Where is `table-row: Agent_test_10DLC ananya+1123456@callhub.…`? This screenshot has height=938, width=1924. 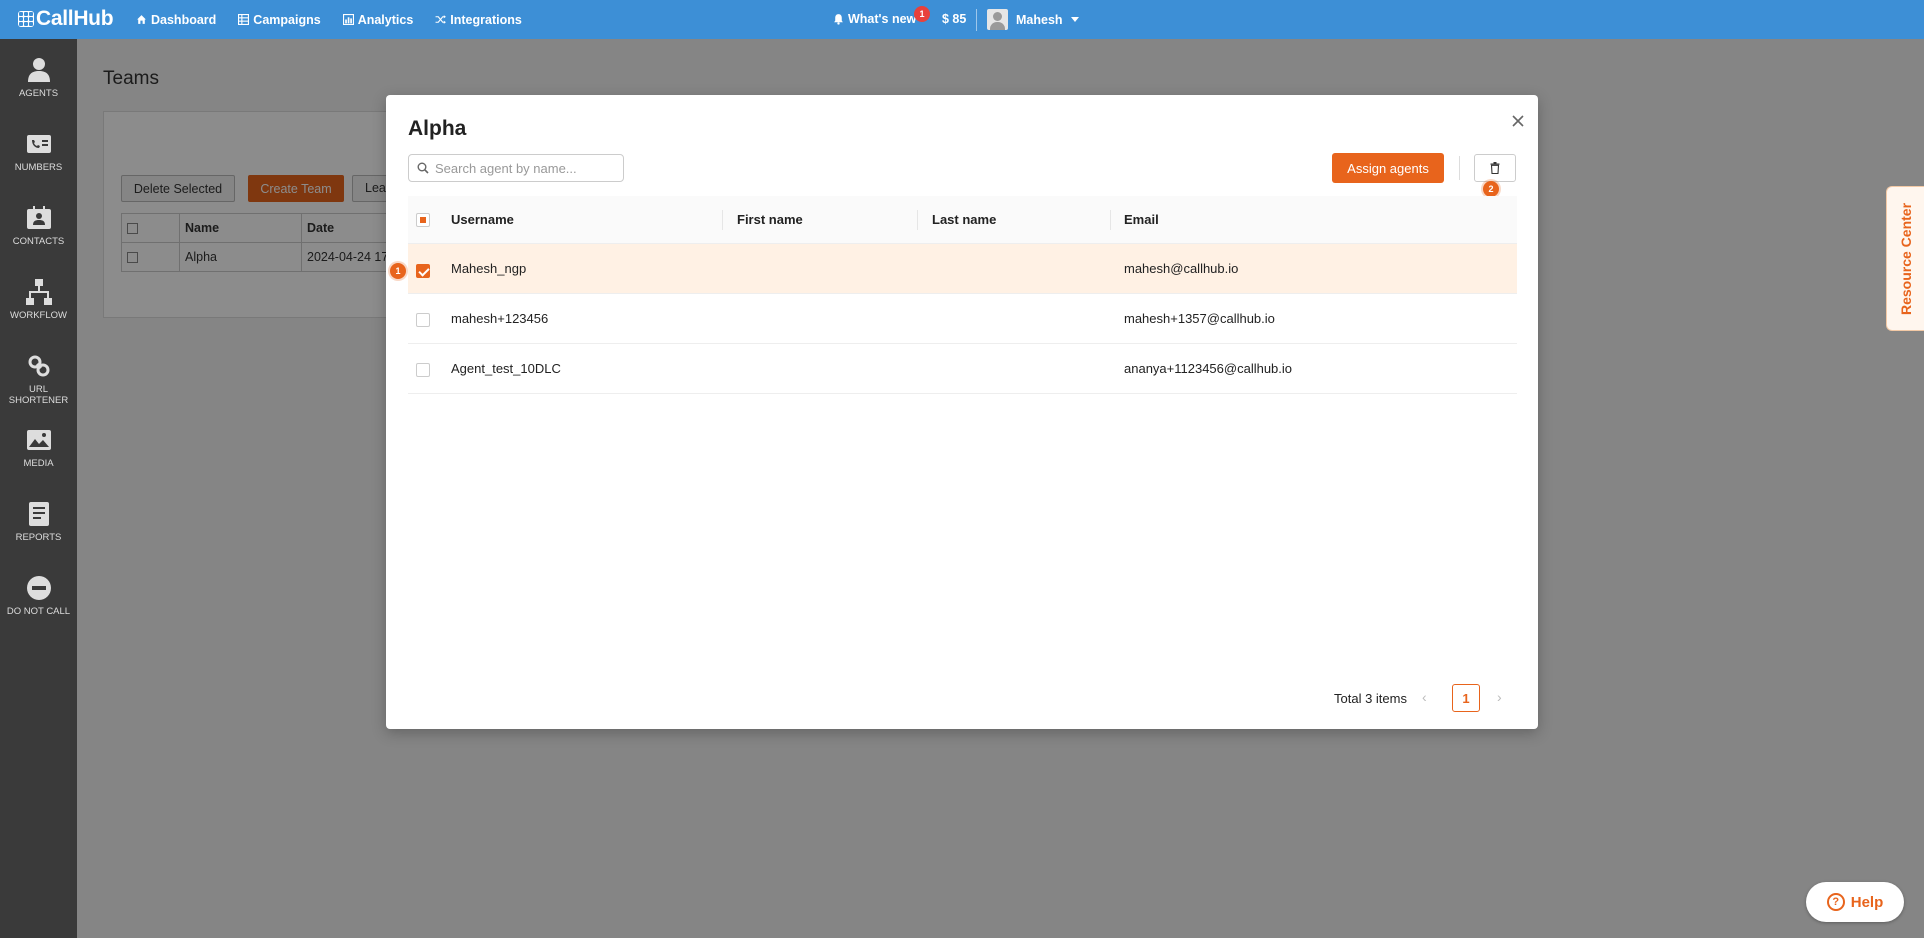 table-row: Agent_test_10DLC ananya+1123456@callhub.… is located at coordinates (962, 369).